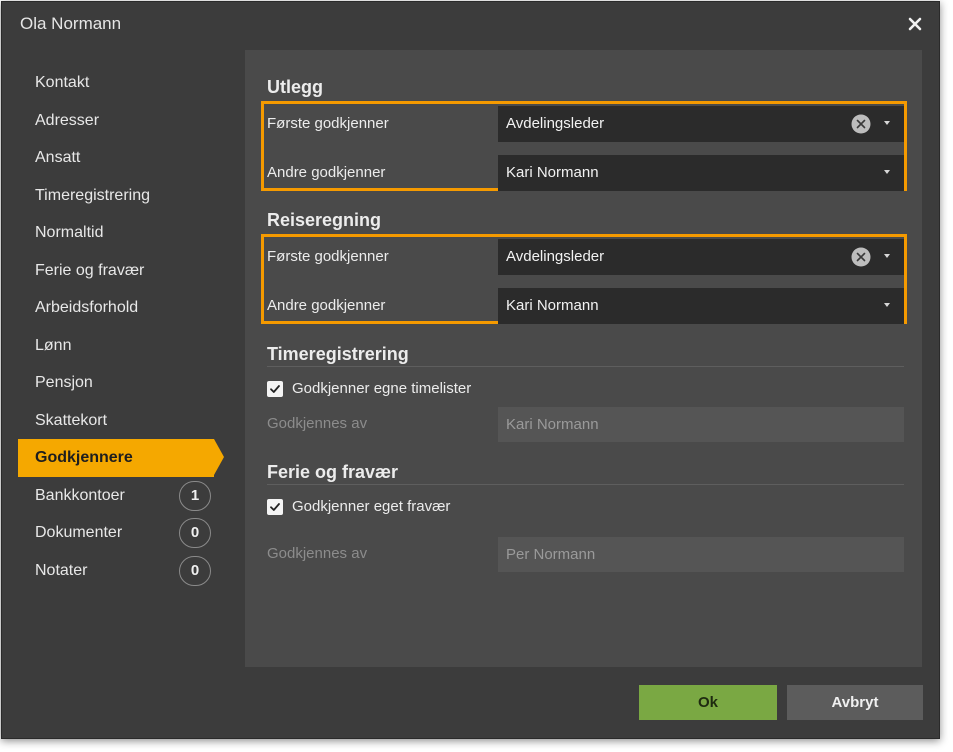 The image size is (953, 752). Describe the element at coordinates (701, 173) in the screenshot. I see `utlegg-second-approver-select: Kari Normann` at that location.